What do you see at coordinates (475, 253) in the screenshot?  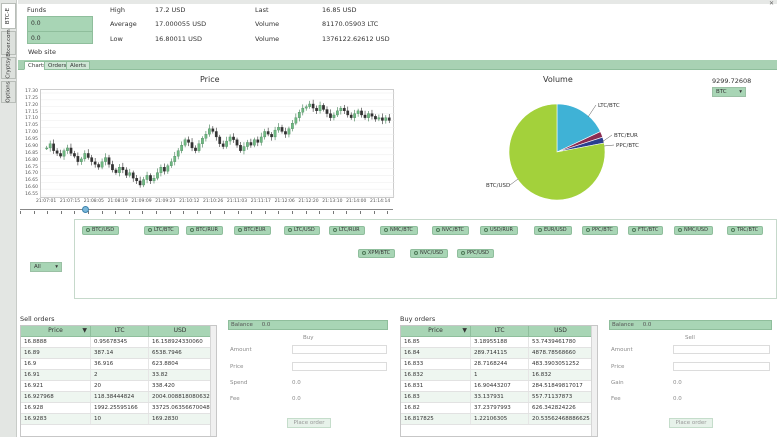 I see `pair-chip: PPC/USD` at bounding box center [475, 253].